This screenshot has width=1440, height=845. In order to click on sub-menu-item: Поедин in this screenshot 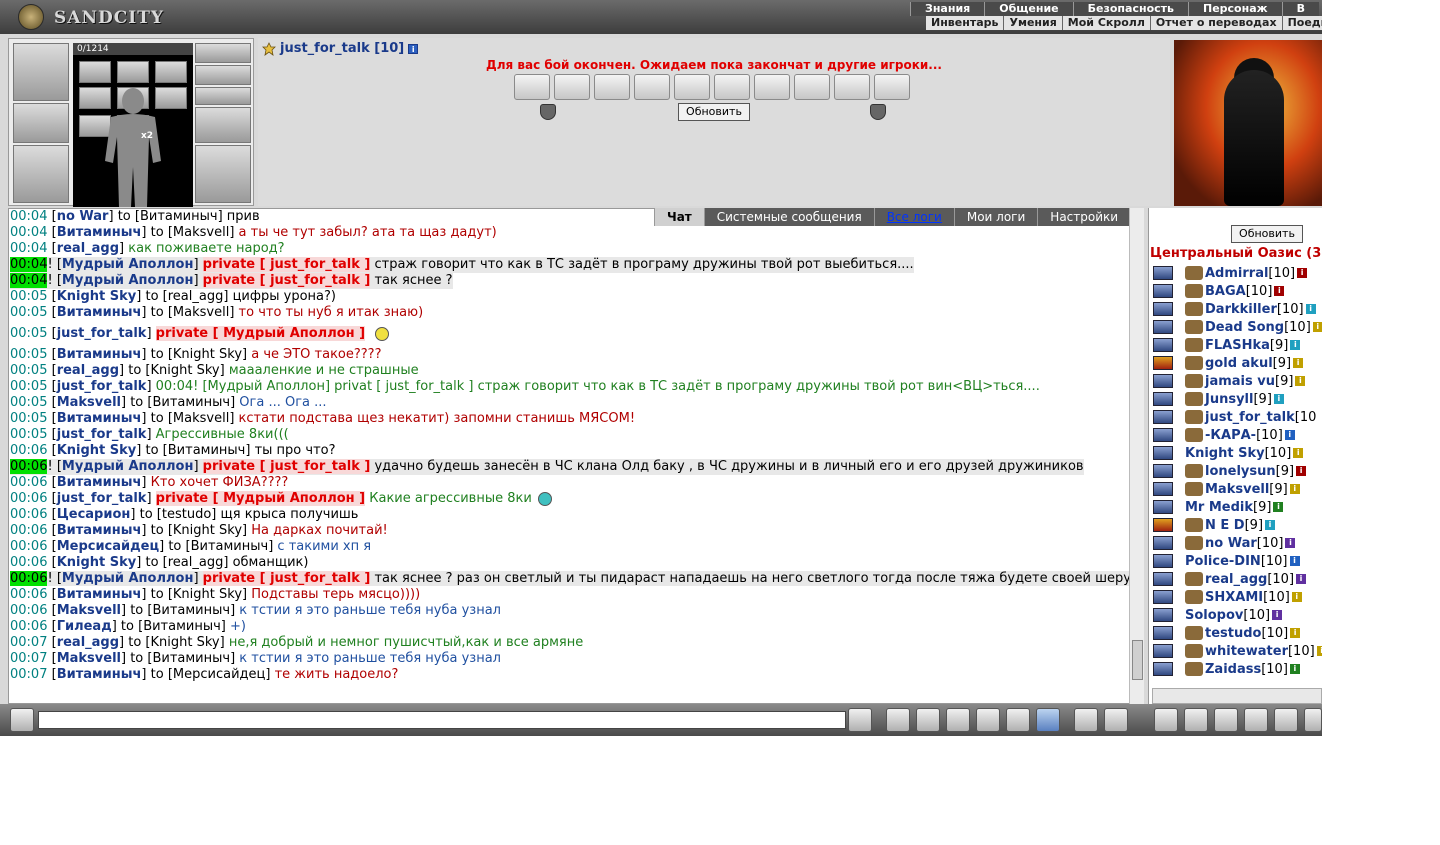, I will do `click(1302, 23)`.